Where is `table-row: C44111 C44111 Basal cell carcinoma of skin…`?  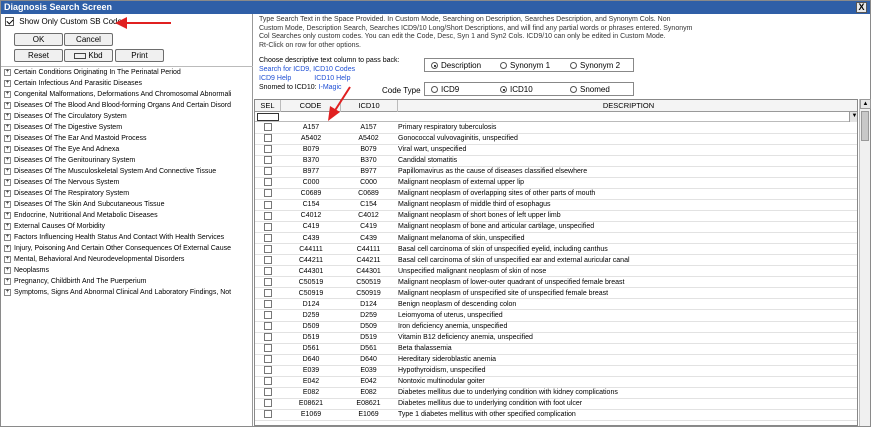
table-row: C44111 C44111 Basal cell carcinoma of skin… is located at coordinates (556, 250).